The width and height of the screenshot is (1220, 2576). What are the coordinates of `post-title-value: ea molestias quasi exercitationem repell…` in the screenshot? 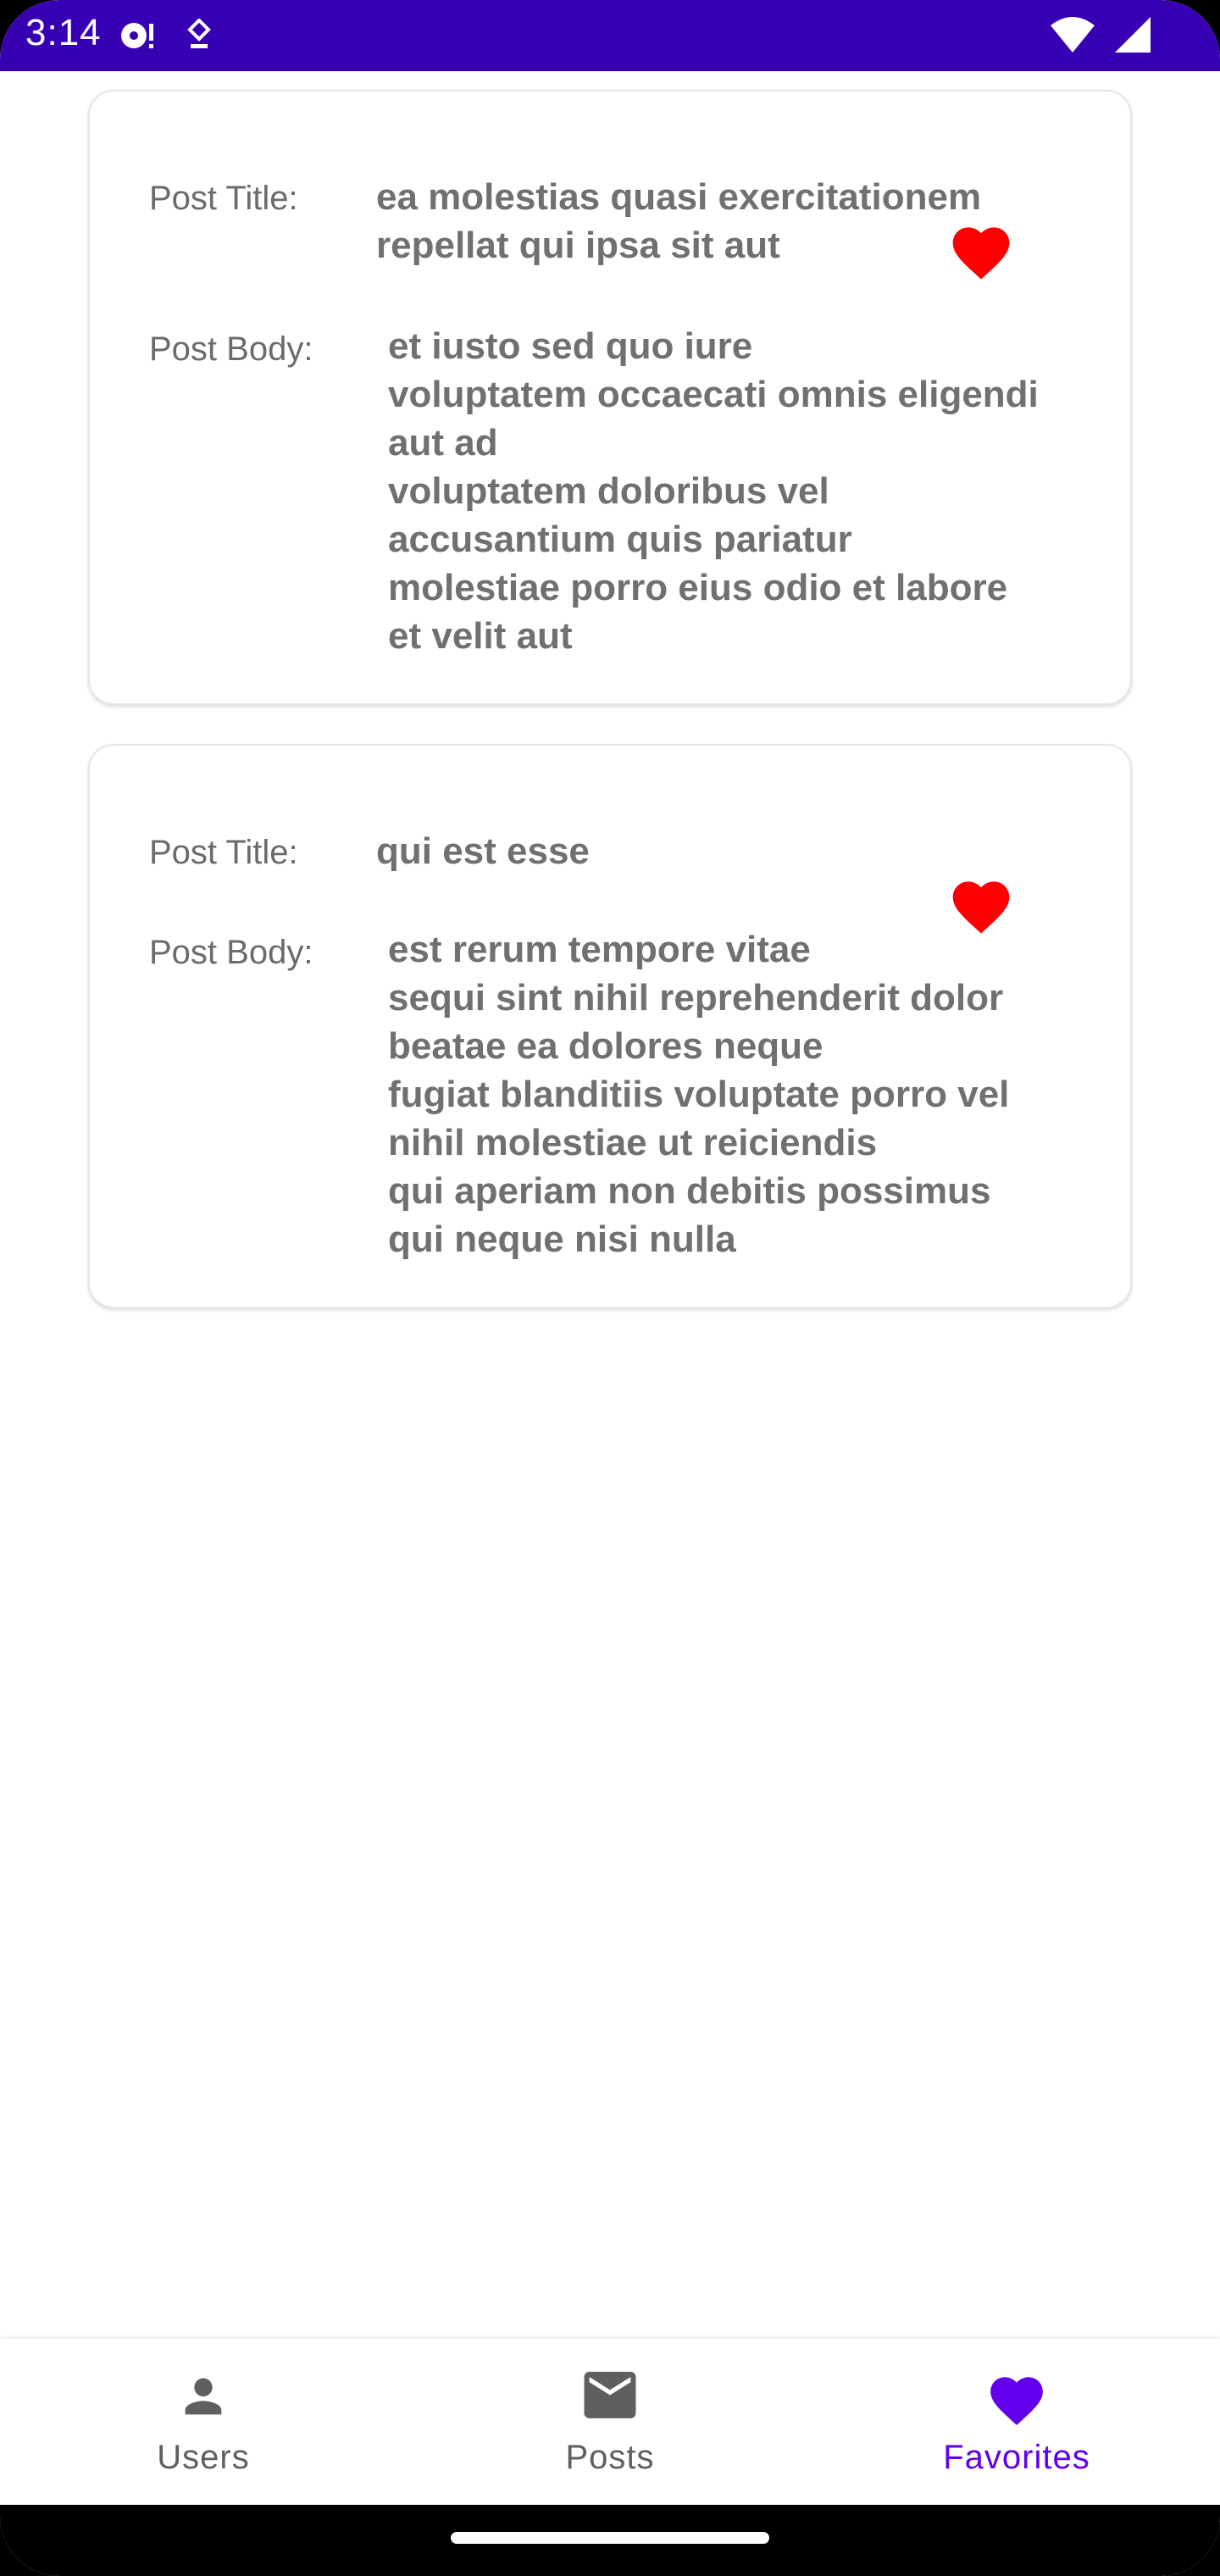 It's located at (698, 221).